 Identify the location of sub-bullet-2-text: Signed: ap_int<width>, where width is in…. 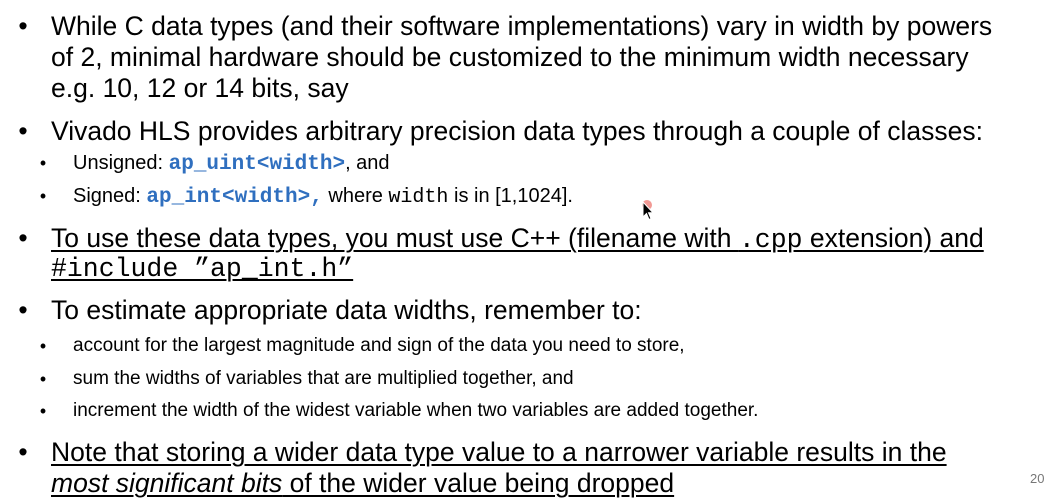
(323, 197).